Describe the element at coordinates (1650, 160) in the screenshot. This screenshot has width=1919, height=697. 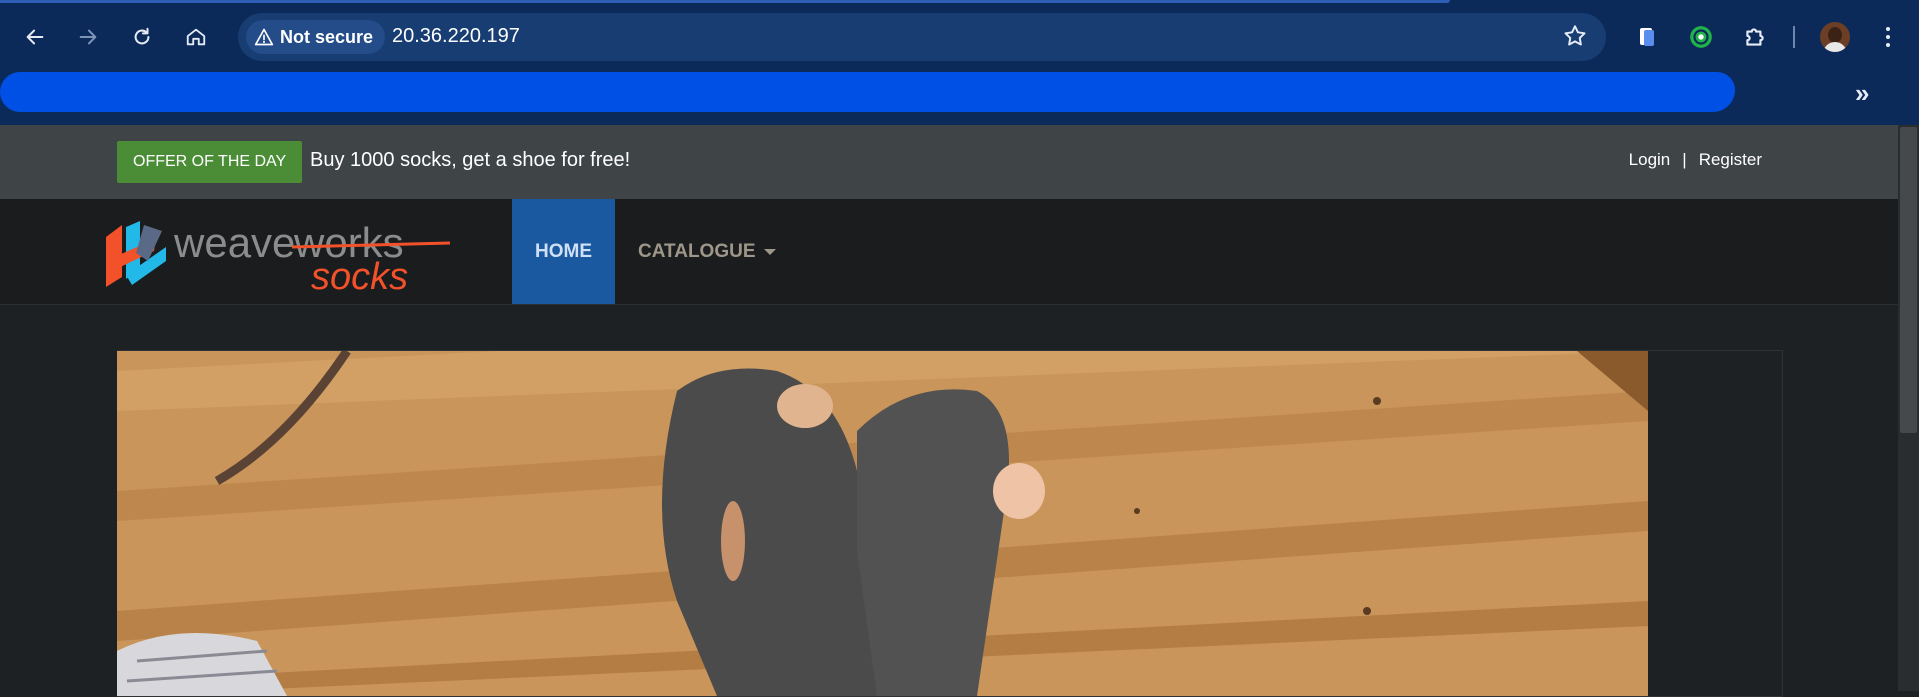
I see `login-link: Login` at that location.